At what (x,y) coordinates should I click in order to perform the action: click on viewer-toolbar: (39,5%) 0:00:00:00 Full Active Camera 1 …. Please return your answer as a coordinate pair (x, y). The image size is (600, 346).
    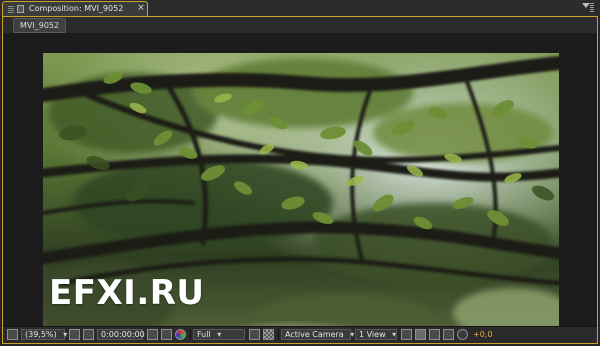
    Looking at the image, I should click on (300, 334).